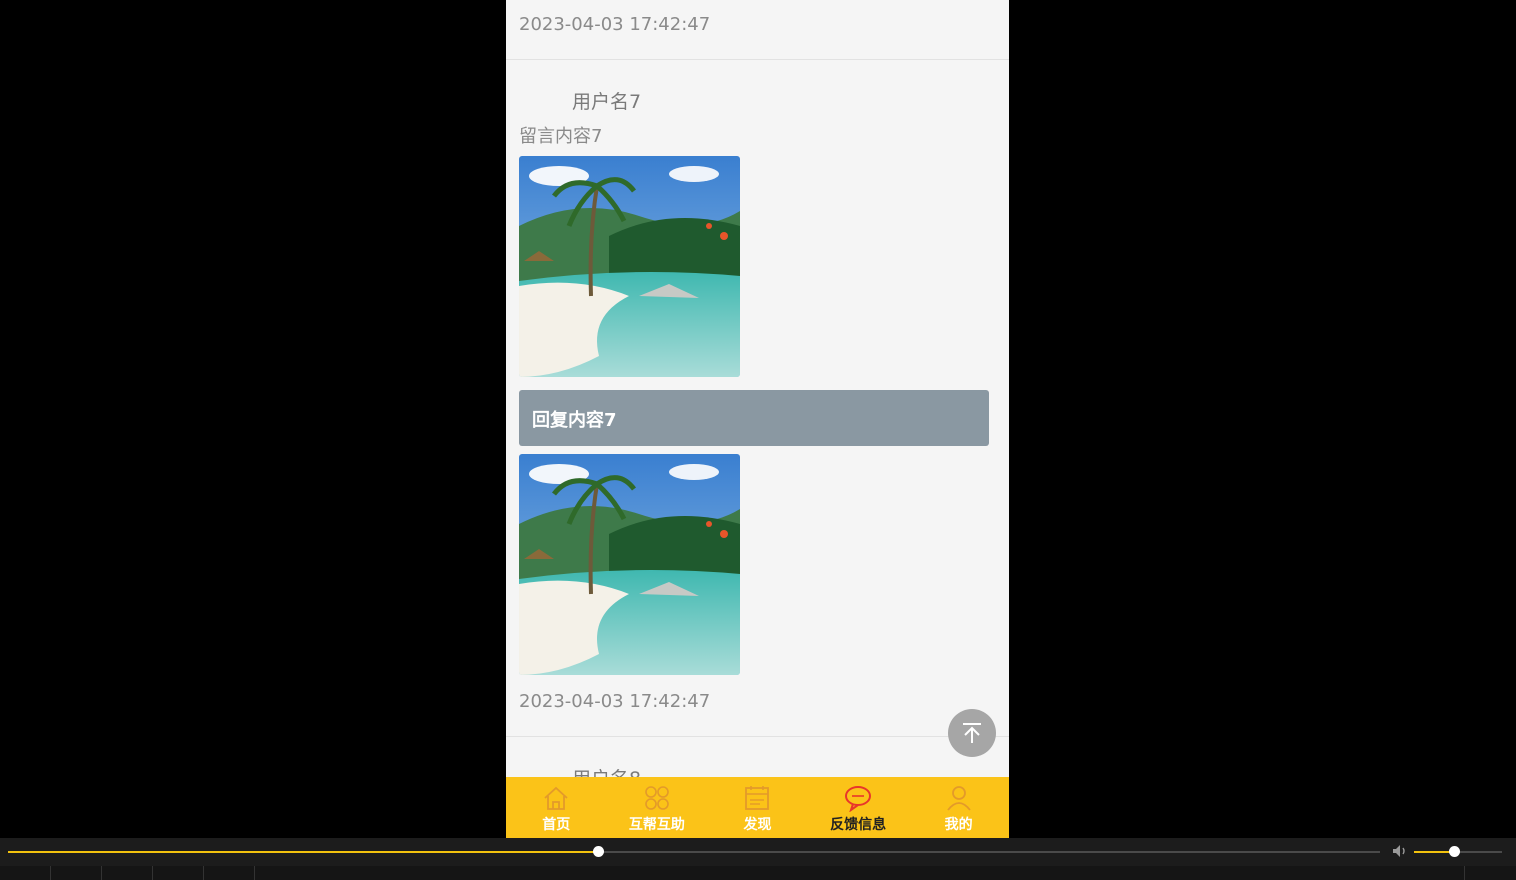 This screenshot has width=1516, height=880. I want to click on arrow-up-icon, so click(972, 733).